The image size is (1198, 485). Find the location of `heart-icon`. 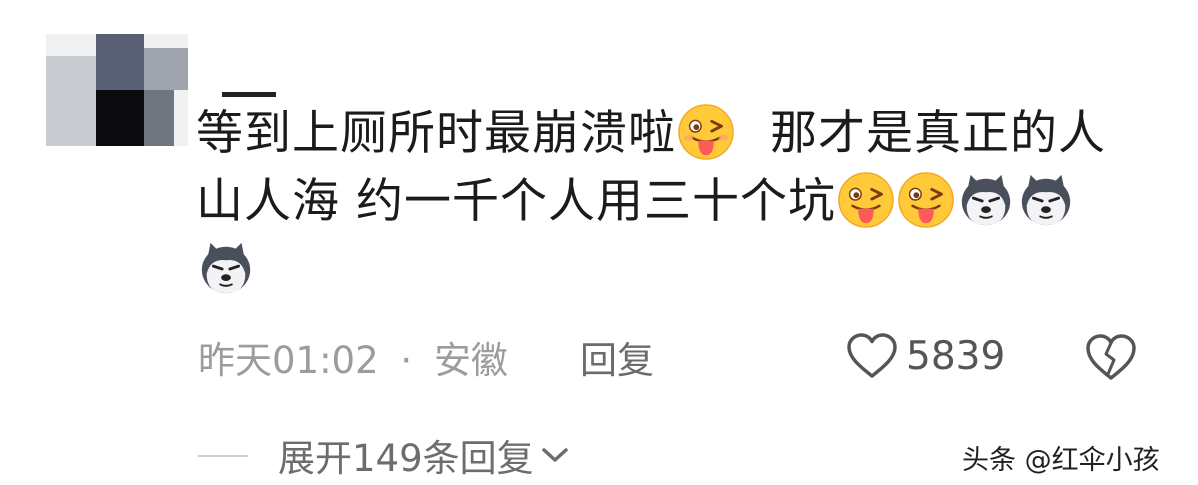

heart-icon is located at coordinates (872, 355).